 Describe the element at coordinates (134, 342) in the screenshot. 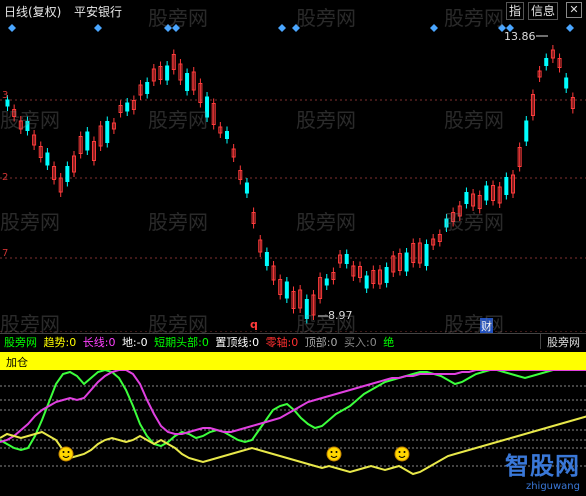

I see `legend-item-ground: 地:-0` at that location.